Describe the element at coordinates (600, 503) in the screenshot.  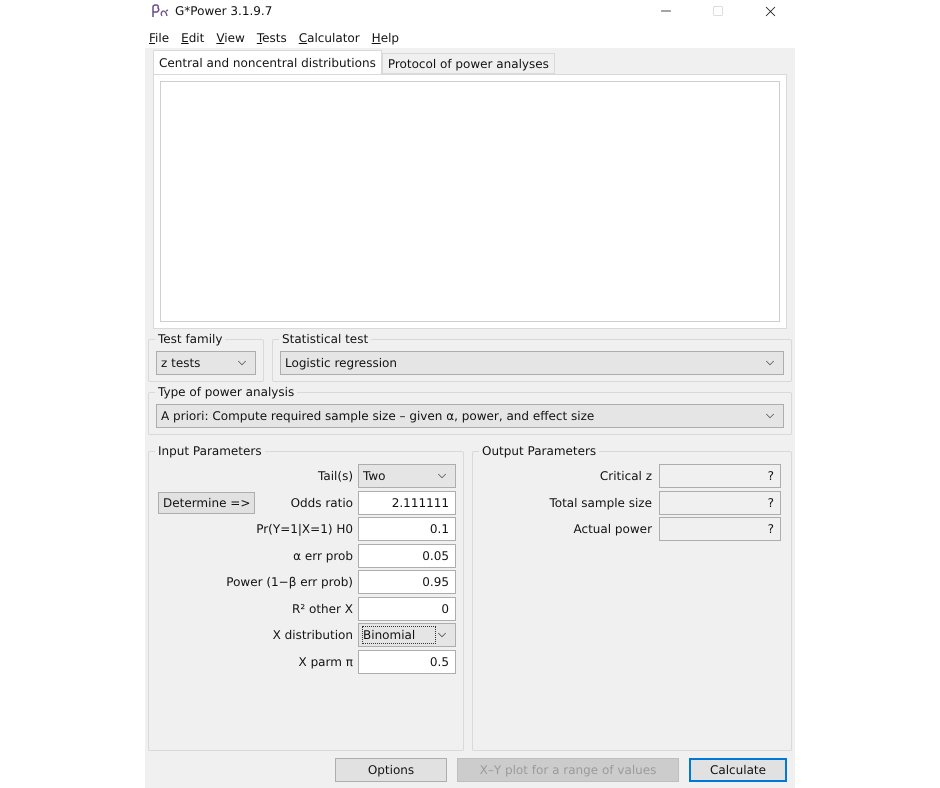
I see `parameter-label: Total sample size` at that location.